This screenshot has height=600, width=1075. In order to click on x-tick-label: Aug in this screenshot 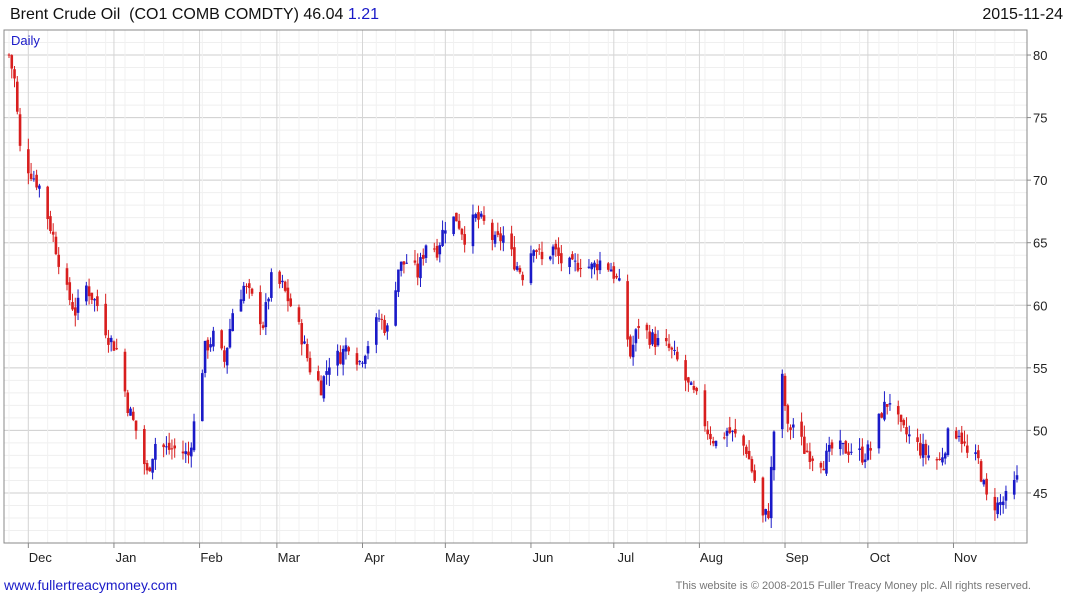, I will do `click(711, 557)`.